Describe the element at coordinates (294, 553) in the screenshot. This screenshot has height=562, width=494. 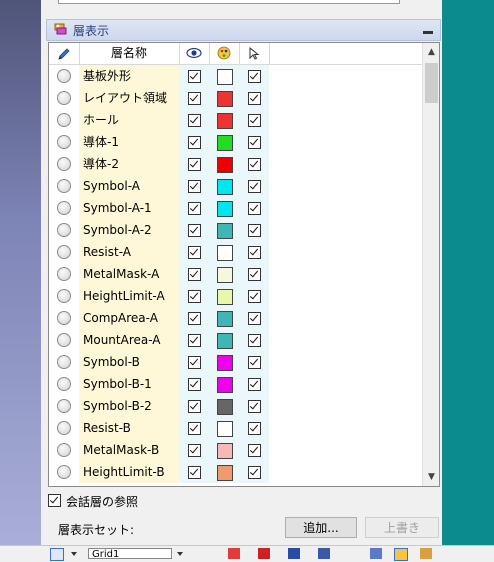
I see `route-icon` at that location.